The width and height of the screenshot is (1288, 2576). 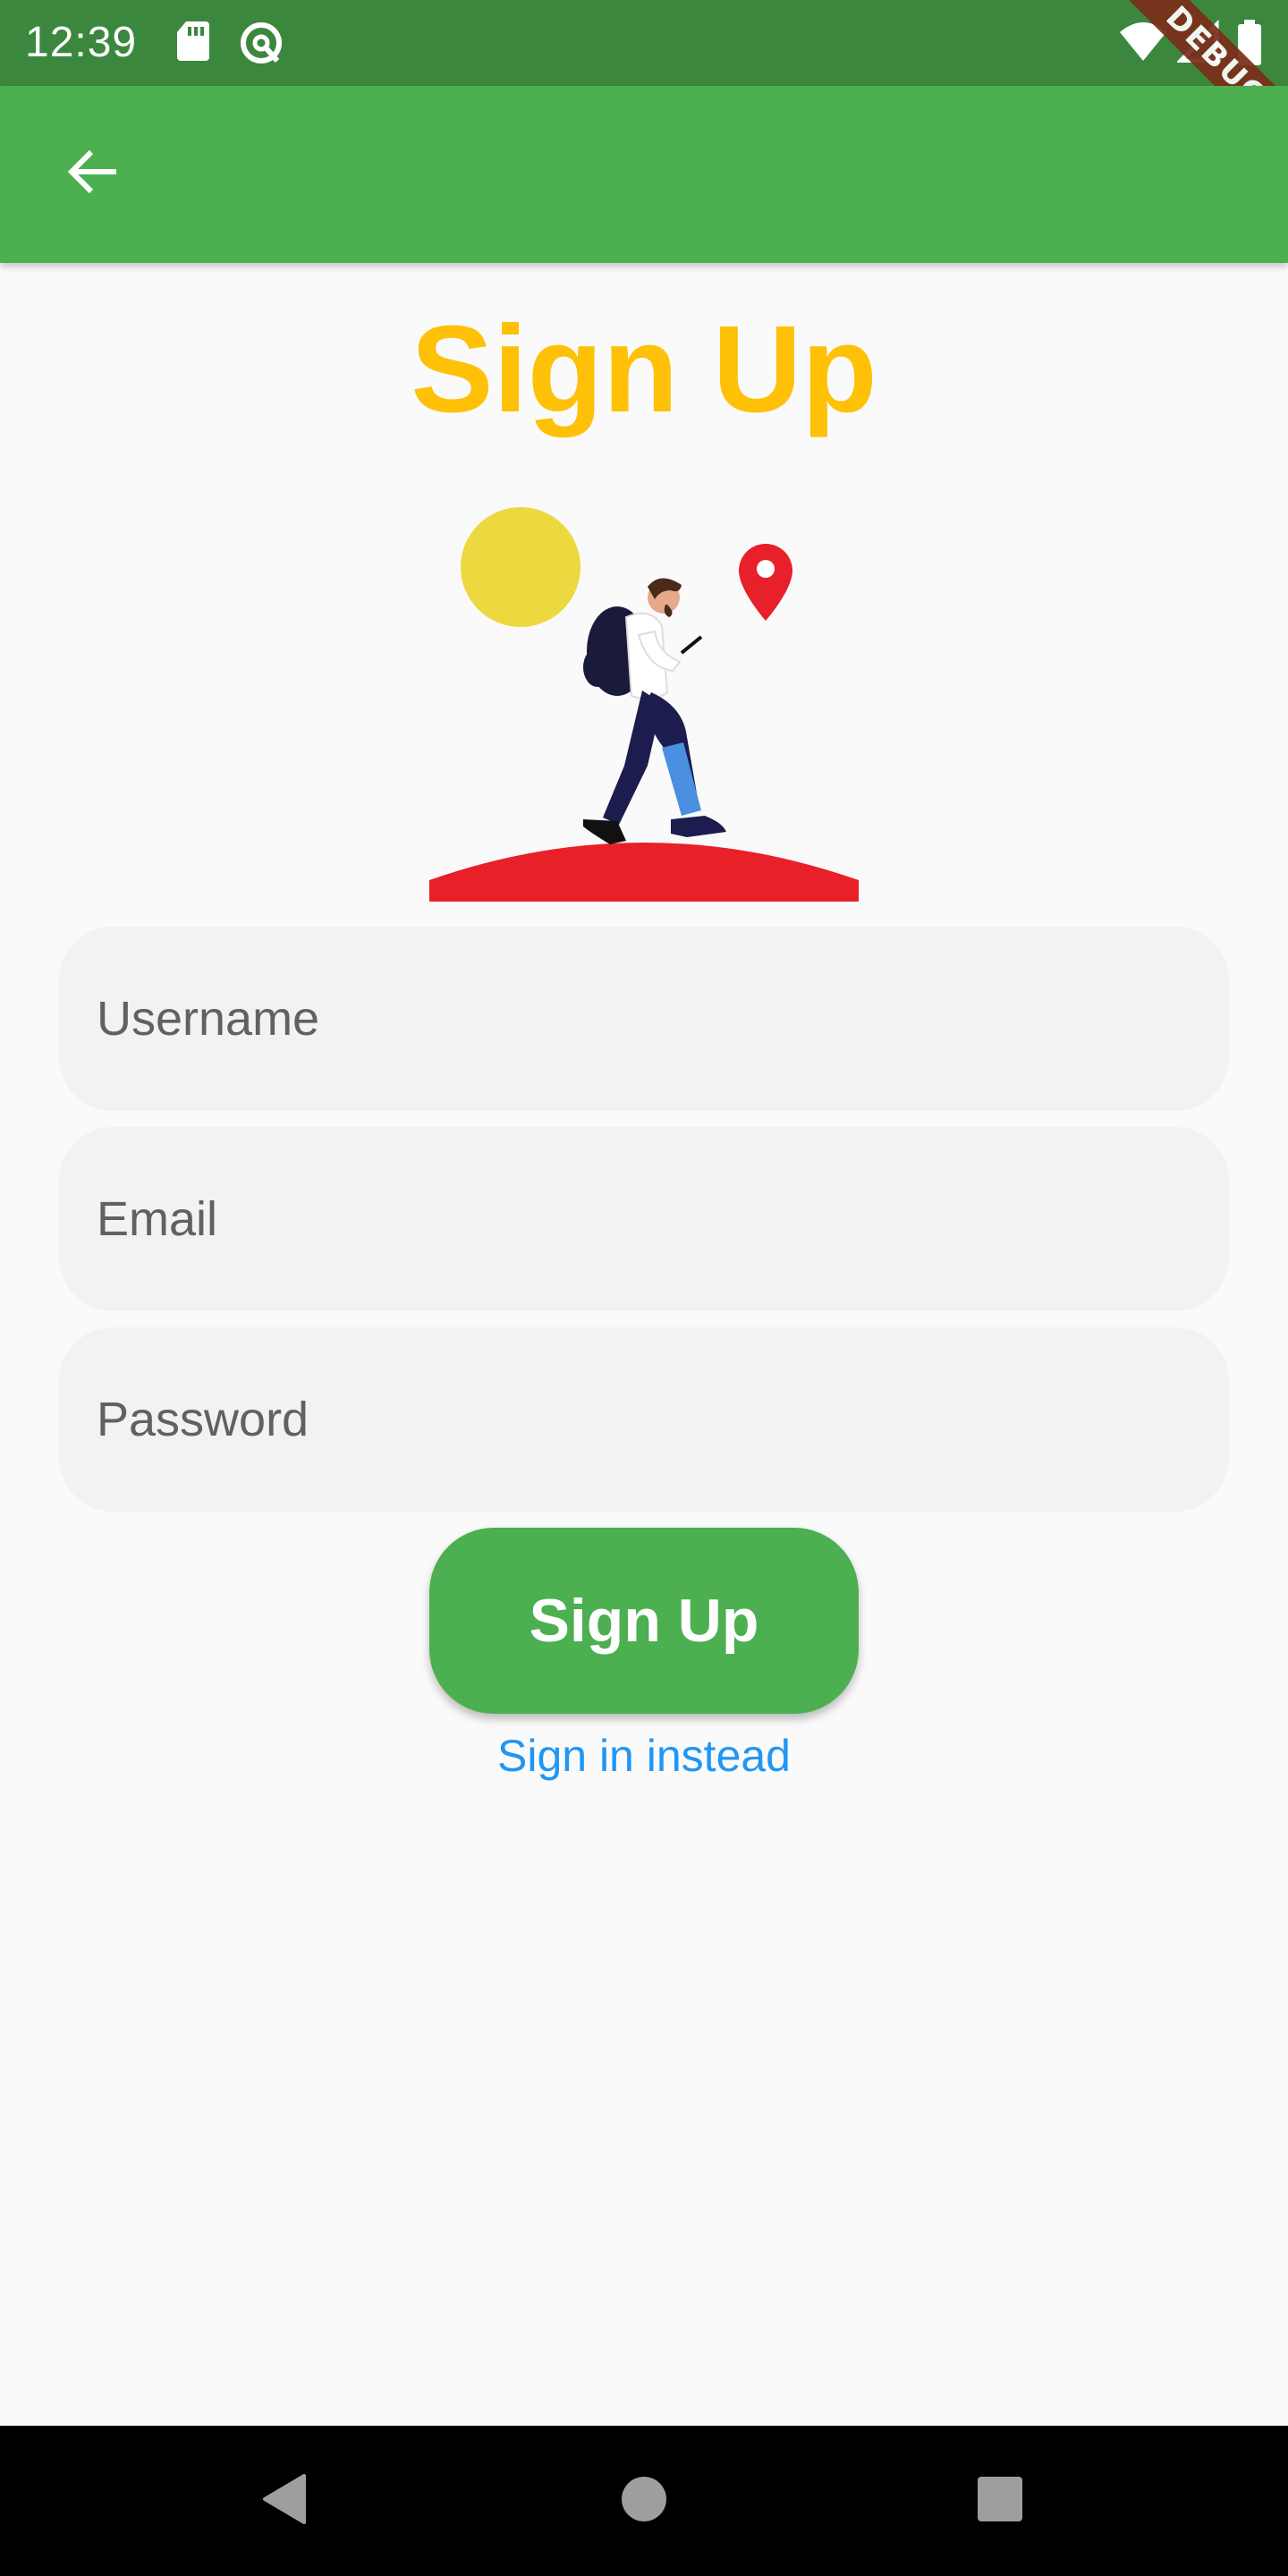 I want to click on back-button, so click(x=93, y=173).